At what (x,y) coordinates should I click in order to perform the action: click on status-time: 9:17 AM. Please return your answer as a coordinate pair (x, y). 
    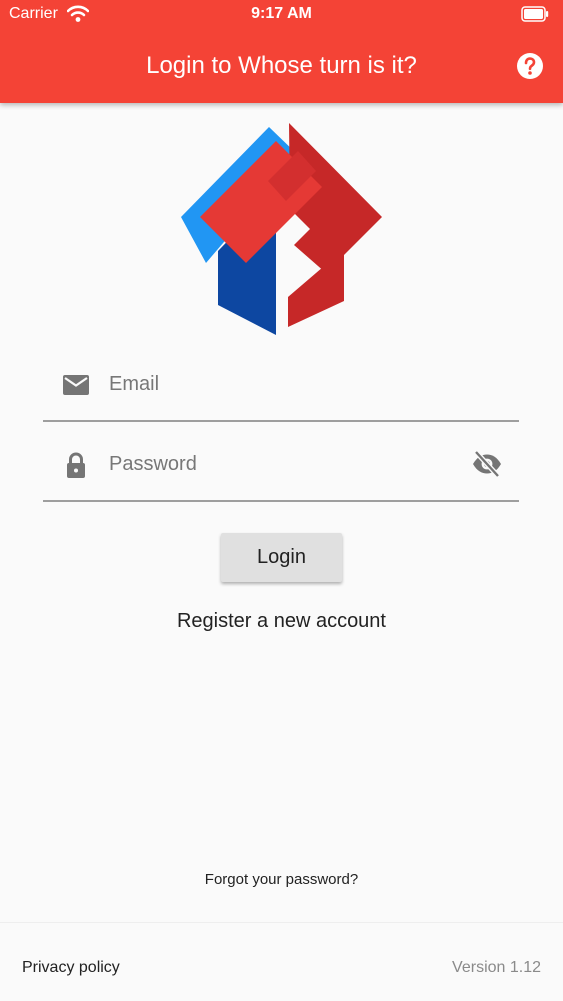
    Looking at the image, I should click on (281, 13).